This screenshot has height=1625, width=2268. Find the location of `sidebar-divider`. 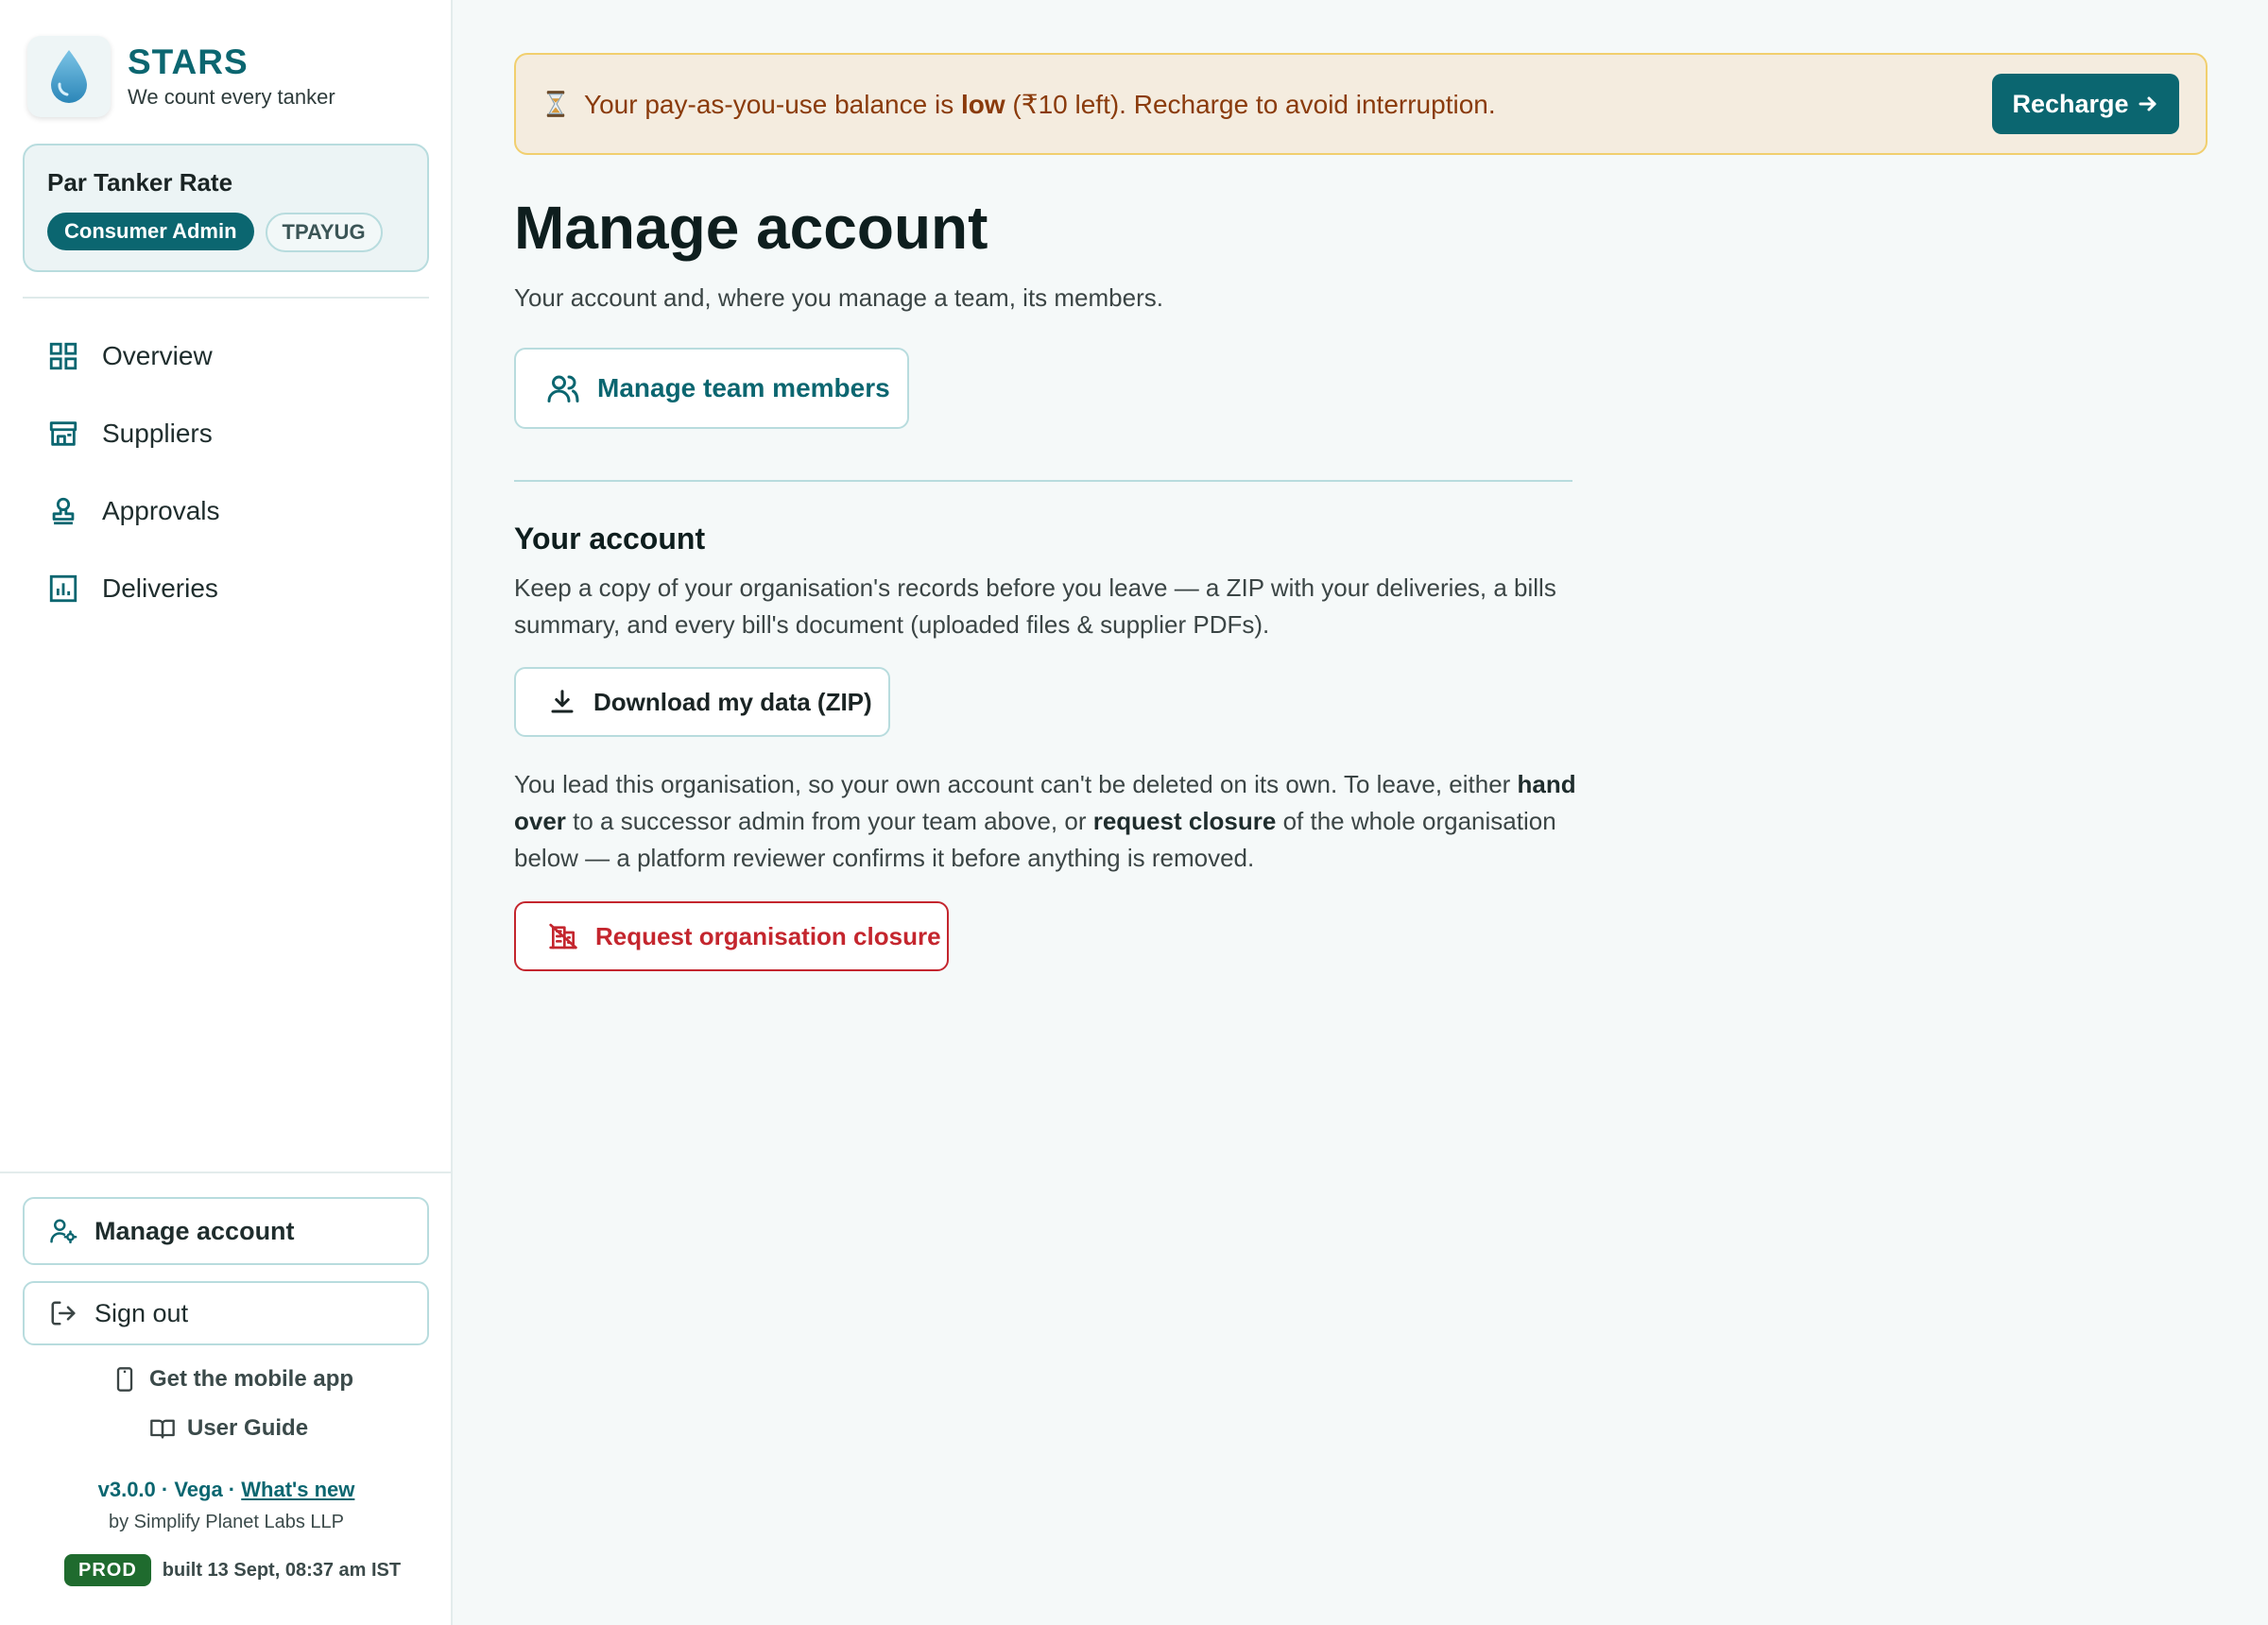

sidebar-divider is located at coordinates (226, 298).